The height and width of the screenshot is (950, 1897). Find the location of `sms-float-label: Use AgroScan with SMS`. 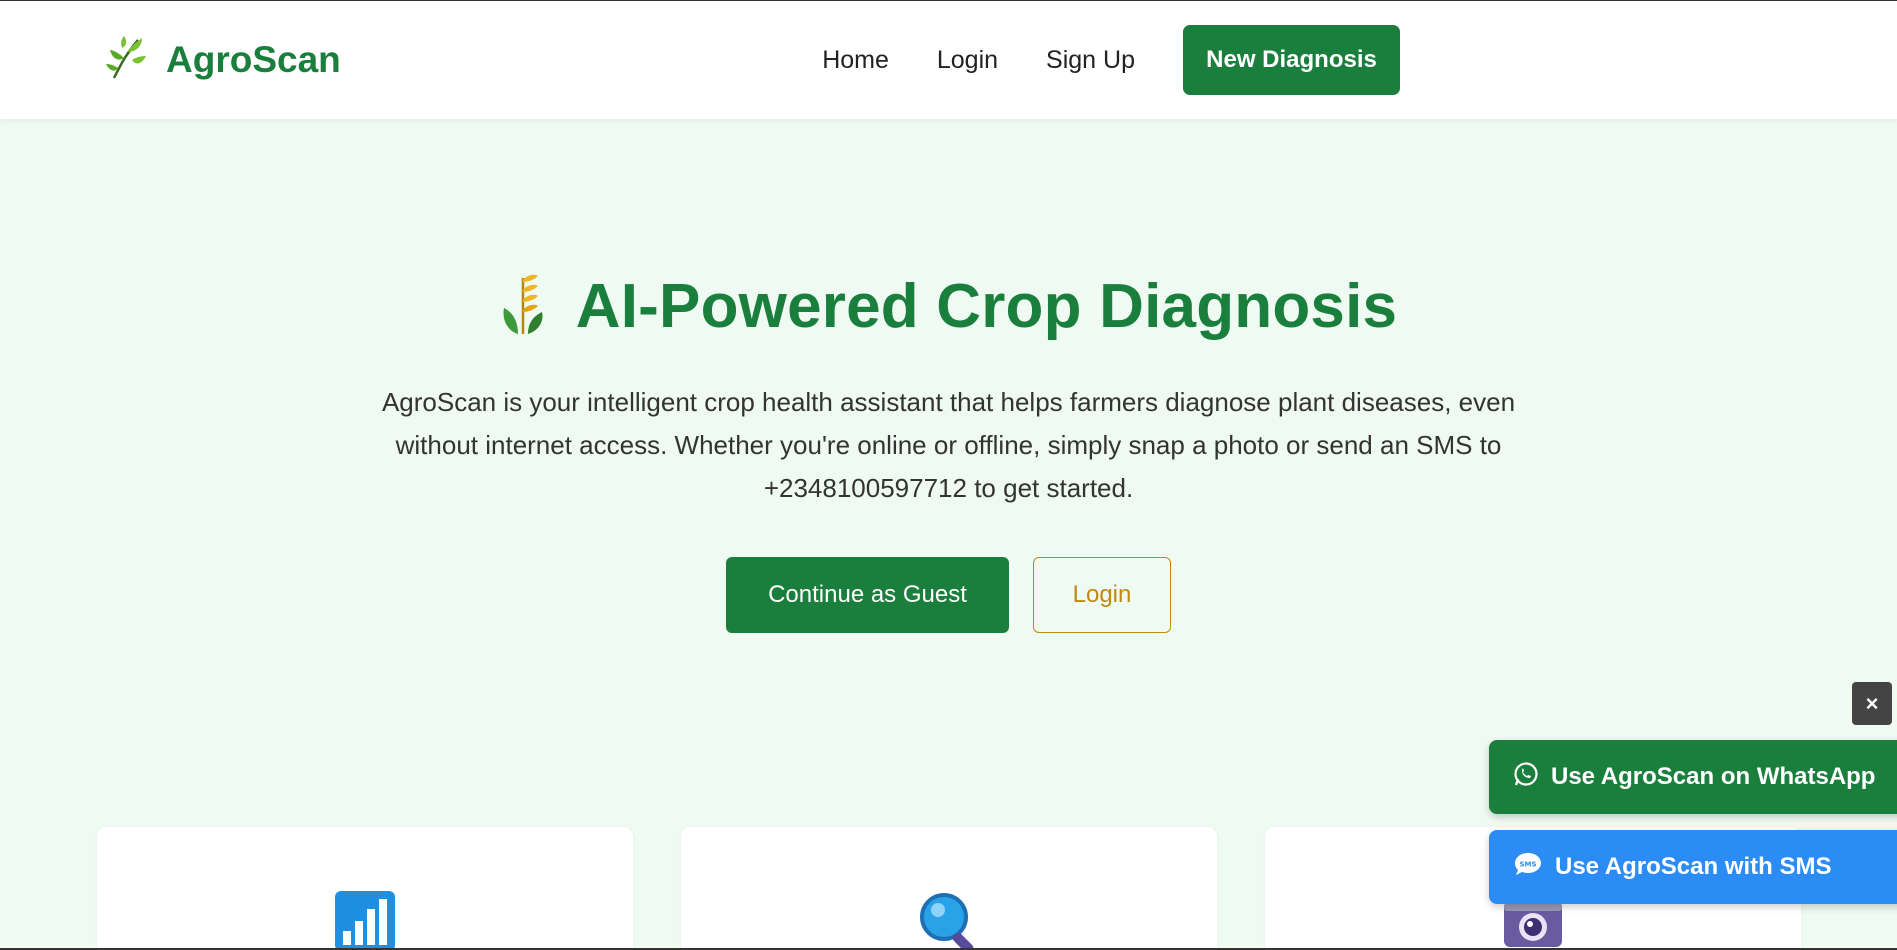

sms-float-label: Use AgroScan with SMS is located at coordinates (1693, 866).